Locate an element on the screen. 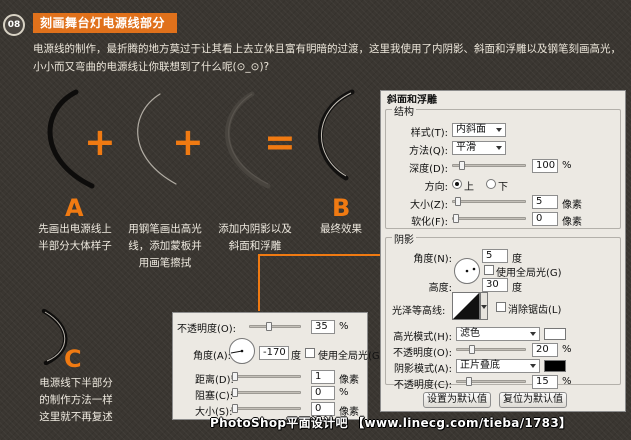 The width and height of the screenshot is (631, 440). equals-sign: = is located at coordinates (280, 142).